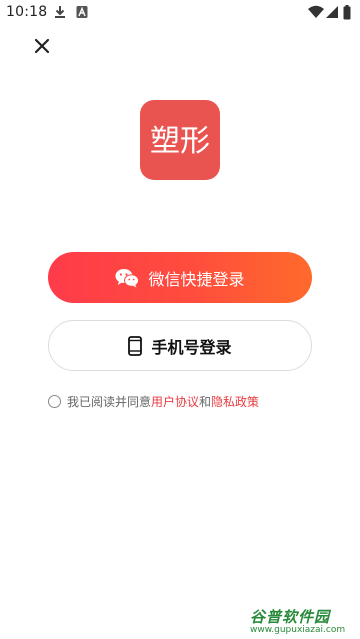  What do you see at coordinates (235, 401) in the screenshot?
I see `privacy-policy-link: 隐私政策` at bounding box center [235, 401].